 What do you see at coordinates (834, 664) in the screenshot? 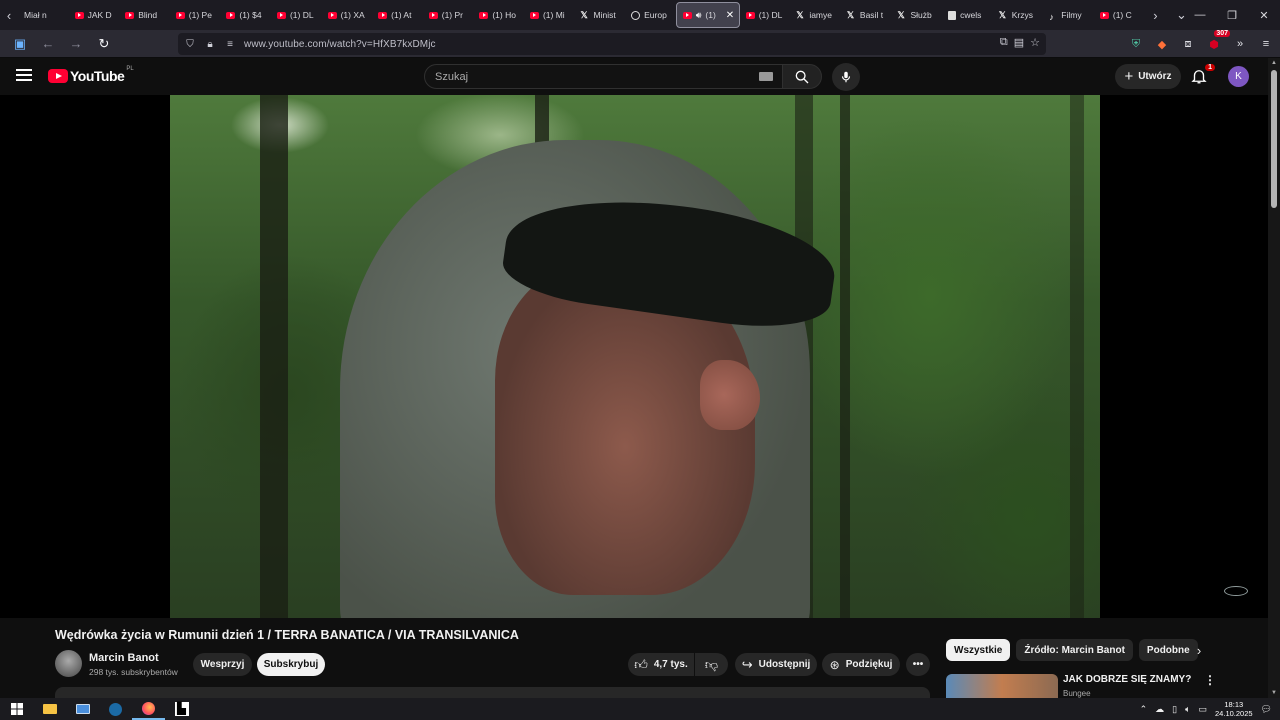
I see `thanks-icon: ⊛` at bounding box center [834, 664].